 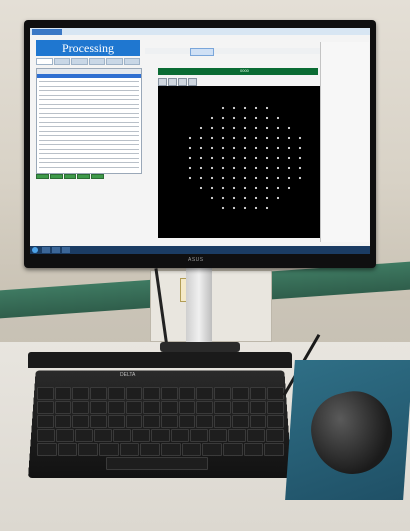 What do you see at coordinates (202, 52) in the screenshot?
I see `tab-active-view` at bounding box center [202, 52].